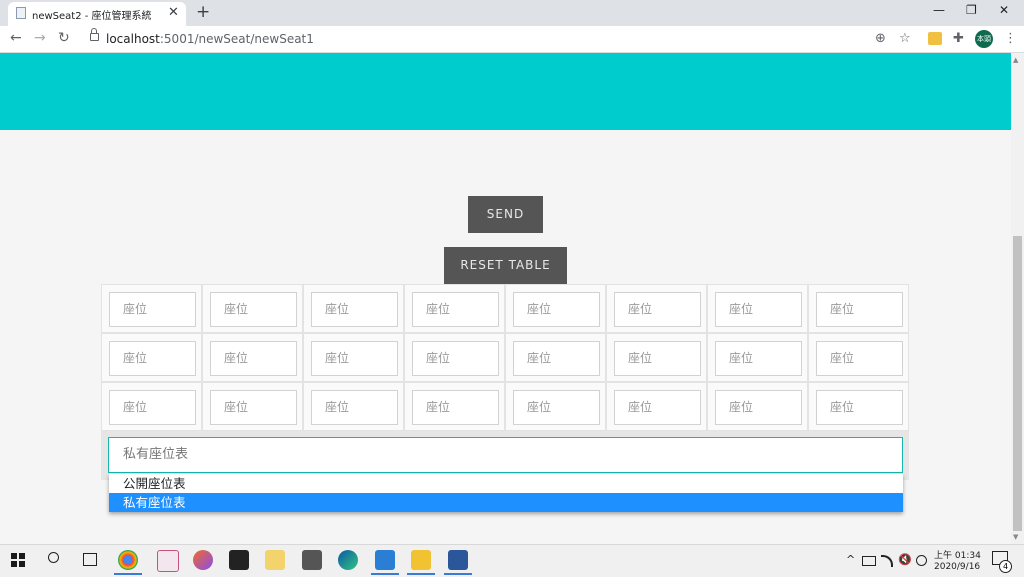 The image size is (1024, 577). I want to click on scrollbar-thumb, so click(1017, 383).